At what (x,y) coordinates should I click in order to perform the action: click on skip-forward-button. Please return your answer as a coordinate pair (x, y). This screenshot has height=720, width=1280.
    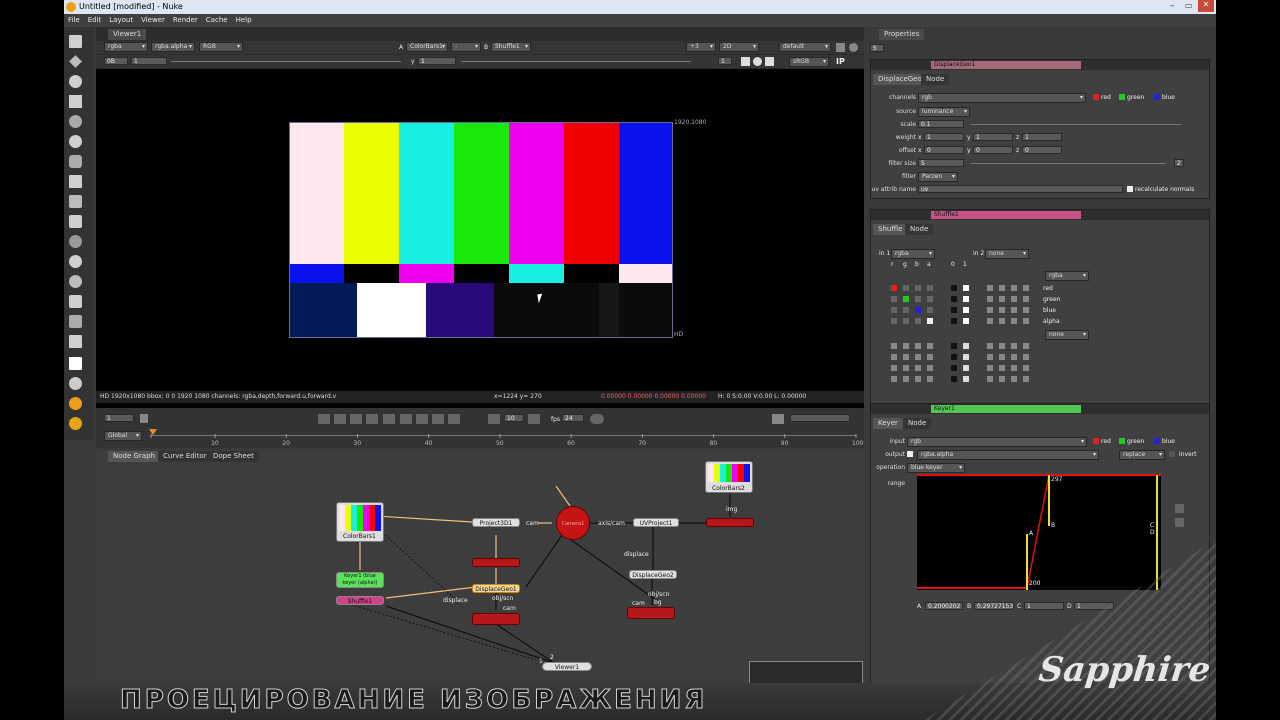
    Looking at the image, I should click on (534, 419).